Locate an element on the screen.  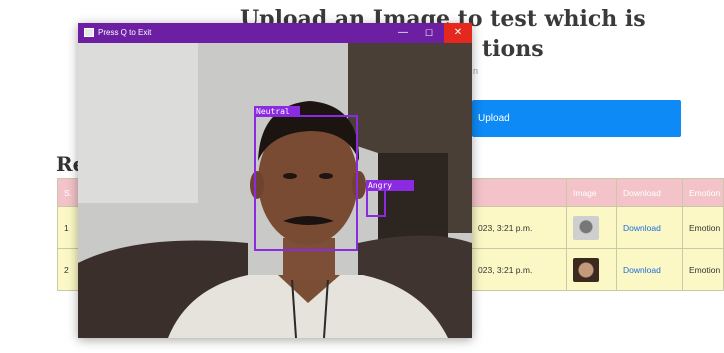
header-emotion: Emotion is located at coordinates (703, 192).